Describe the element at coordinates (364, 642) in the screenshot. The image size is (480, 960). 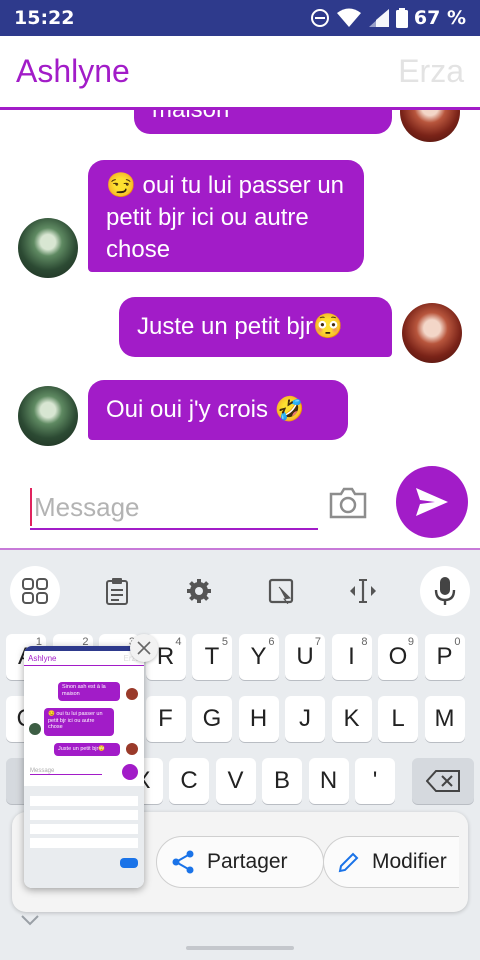
I see `key-hint: 8` at that location.